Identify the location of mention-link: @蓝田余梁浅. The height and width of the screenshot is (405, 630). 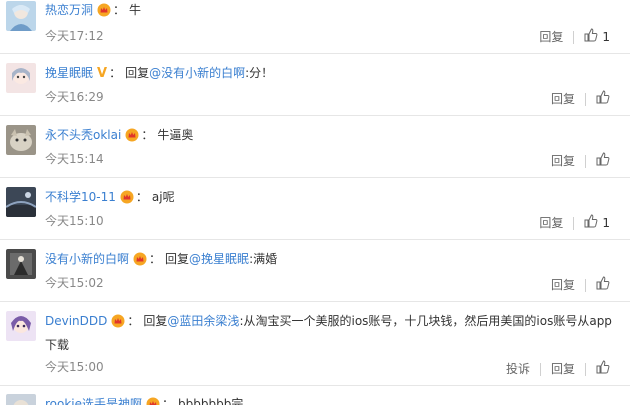
(203, 321).